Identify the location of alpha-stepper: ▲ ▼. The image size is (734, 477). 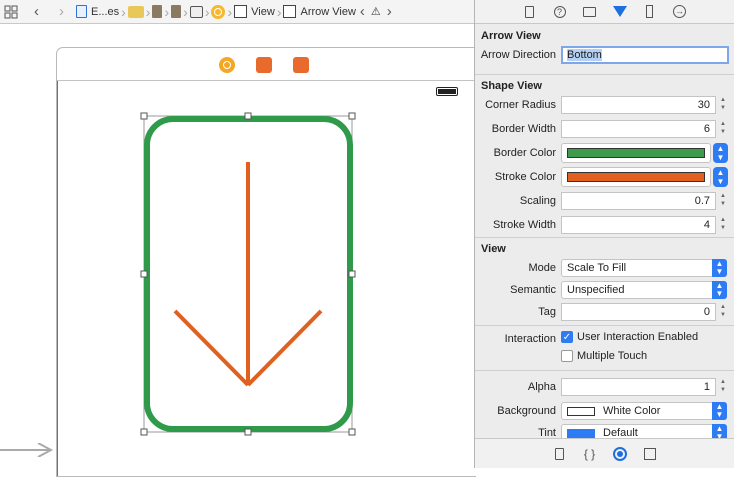
(723, 387).